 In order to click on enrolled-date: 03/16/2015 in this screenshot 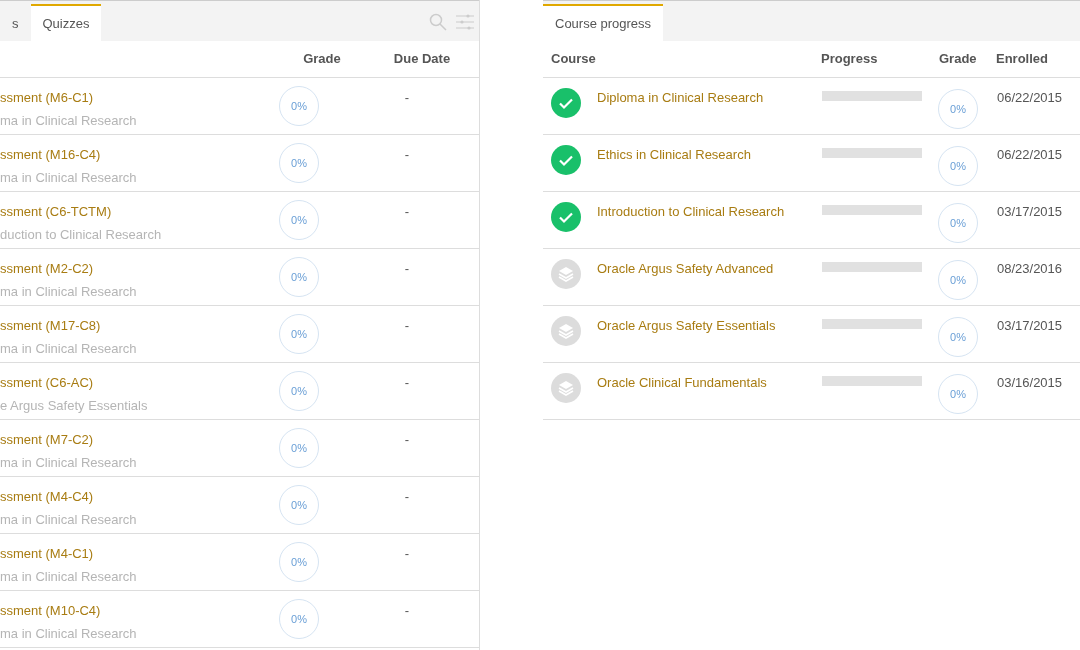, I will do `click(1030, 383)`.